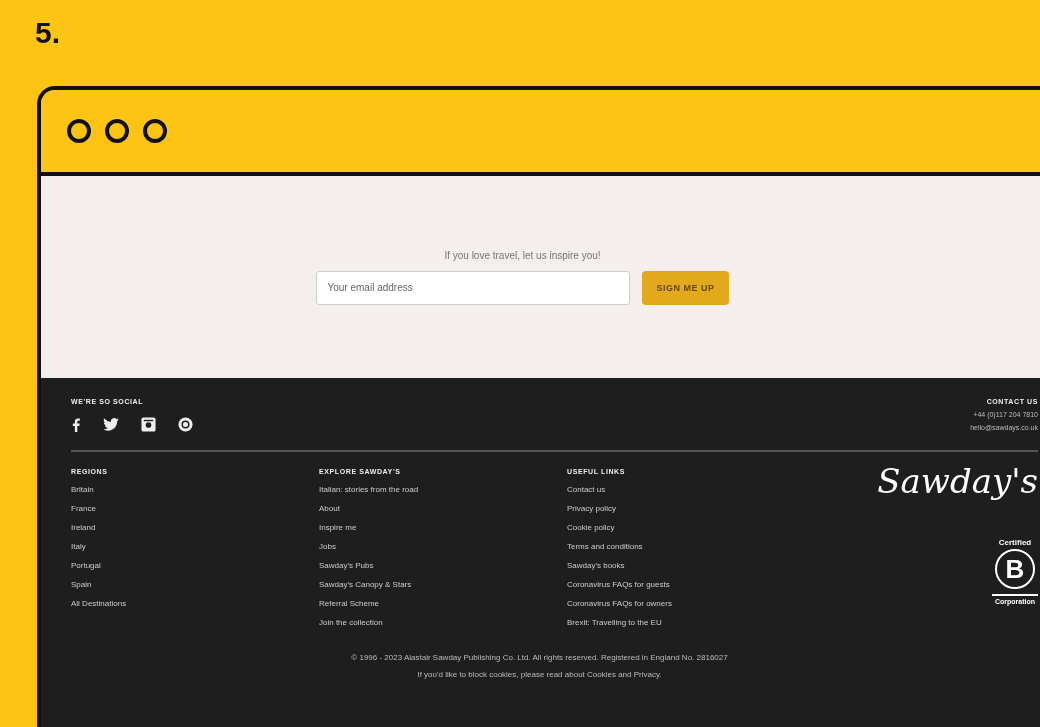 This screenshot has width=1040, height=727. I want to click on footer-link: Italy, so click(195, 546).